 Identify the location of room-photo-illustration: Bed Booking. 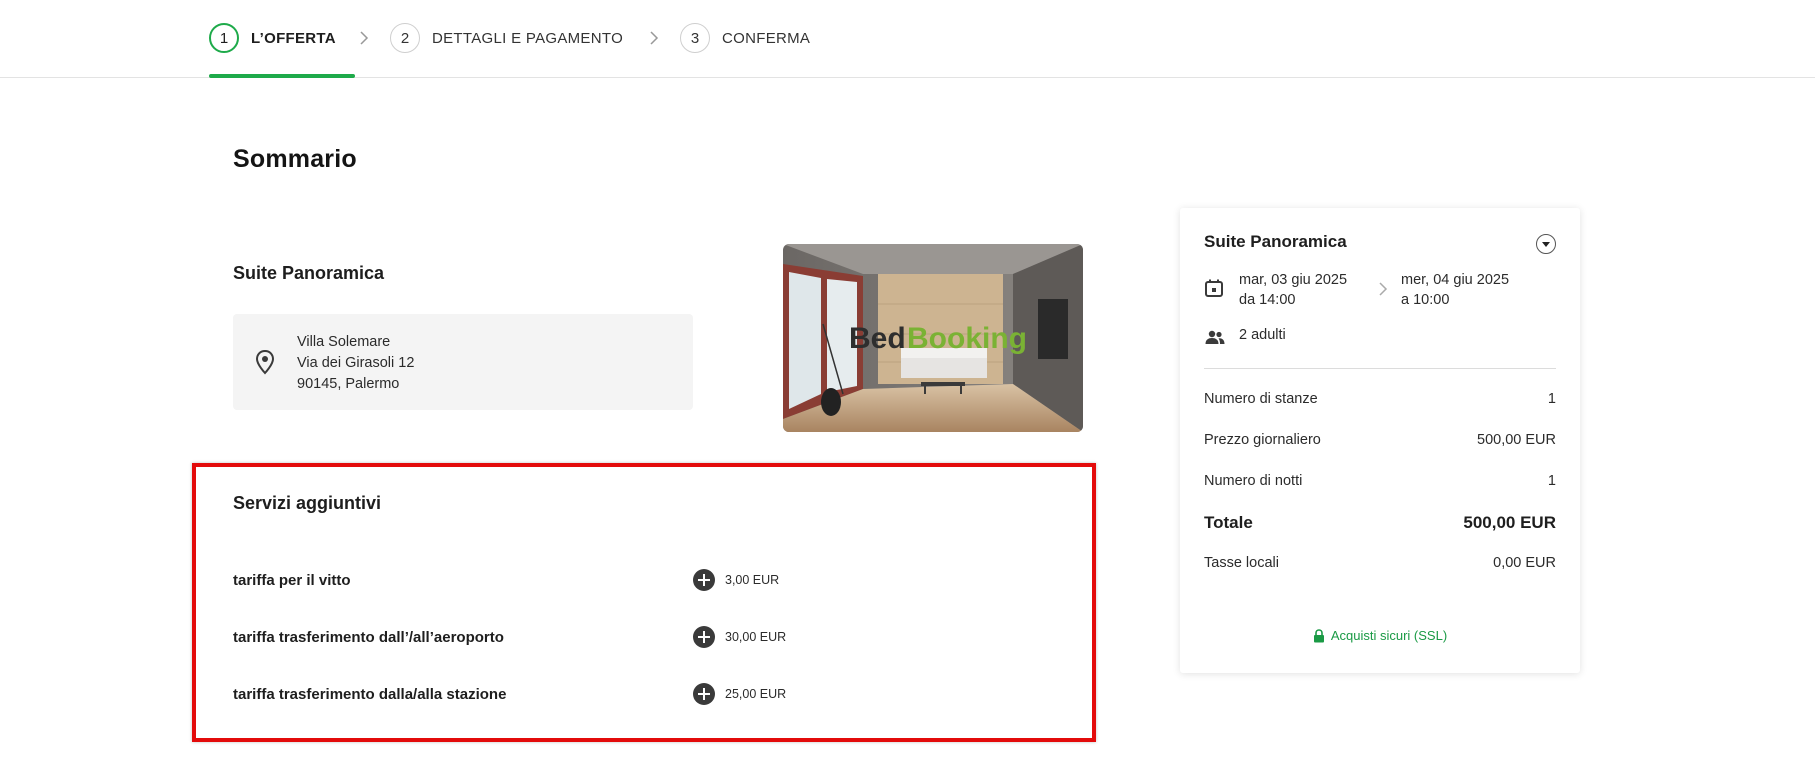
(933, 338).